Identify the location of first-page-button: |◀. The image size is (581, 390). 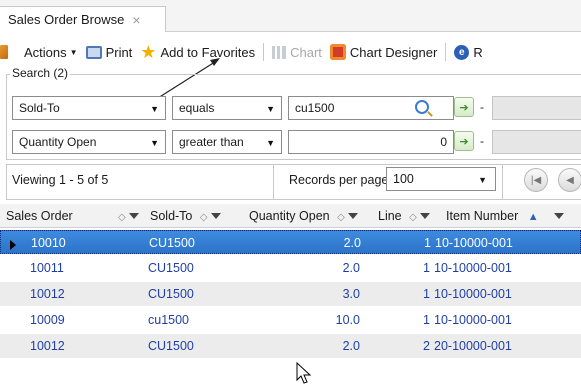
(536, 180).